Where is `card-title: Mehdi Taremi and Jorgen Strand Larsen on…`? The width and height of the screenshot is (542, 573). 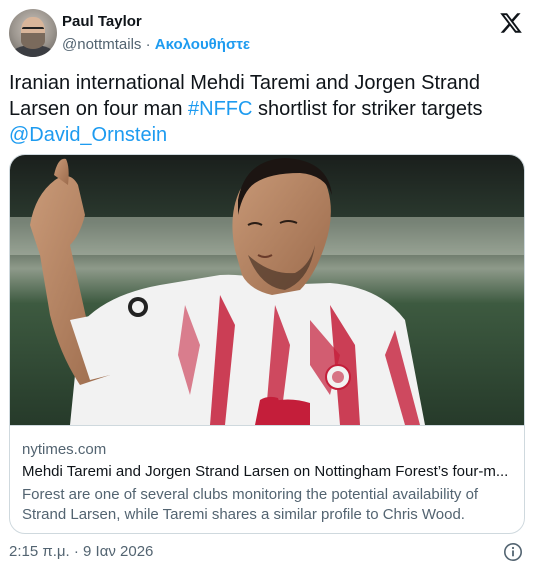
card-title: Mehdi Taremi and Jorgen Strand Larsen on… is located at coordinates (268, 471).